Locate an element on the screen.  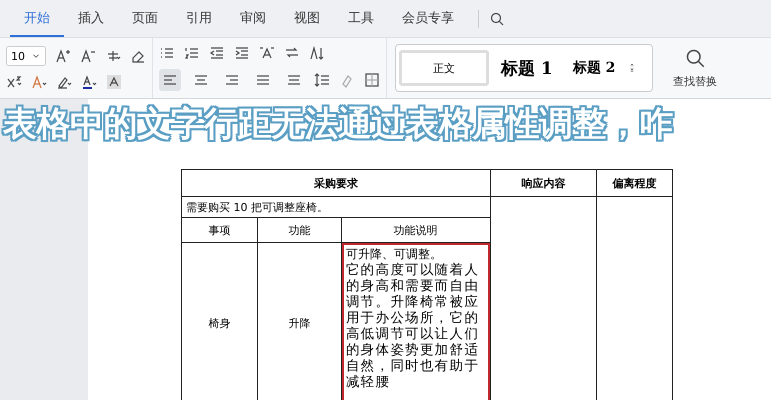
ribbon-tab: 视图 is located at coordinates (307, 18).